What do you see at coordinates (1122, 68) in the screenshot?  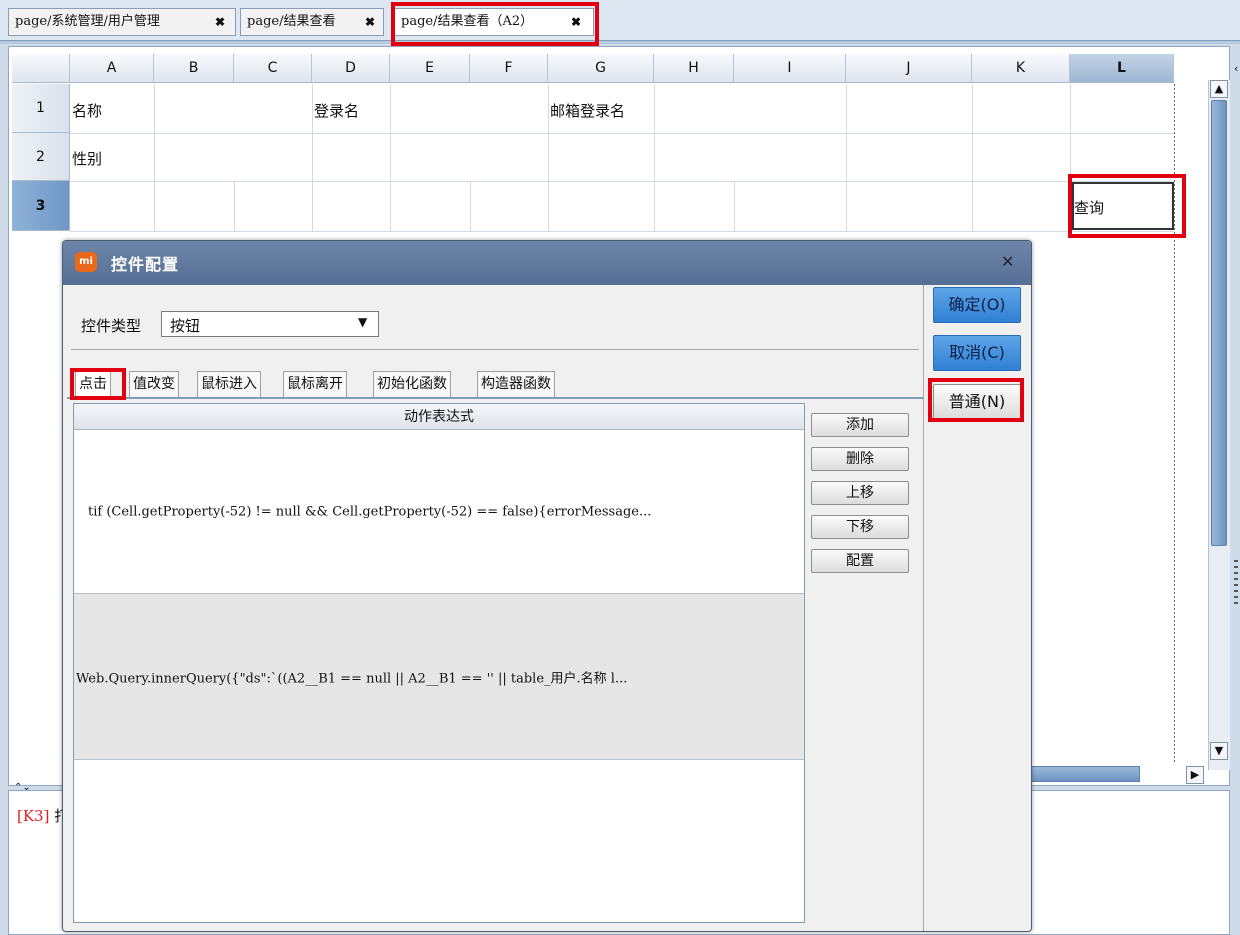 I see `column-header-l: L` at bounding box center [1122, 68].